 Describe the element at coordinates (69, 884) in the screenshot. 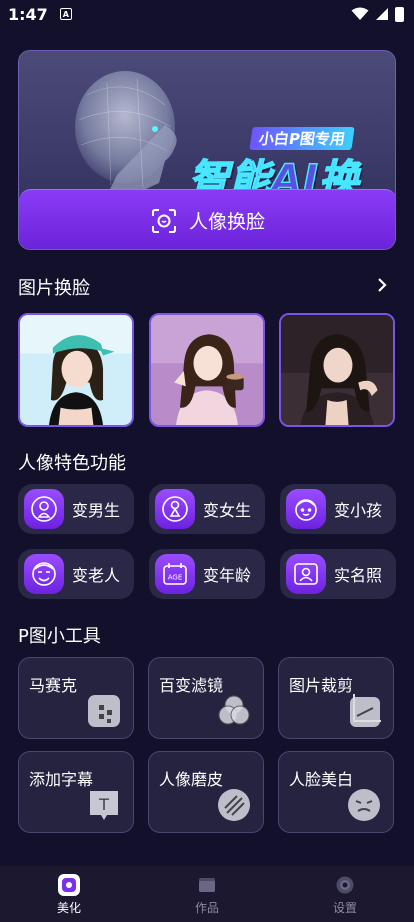

I see `beautify-icon` at that location.